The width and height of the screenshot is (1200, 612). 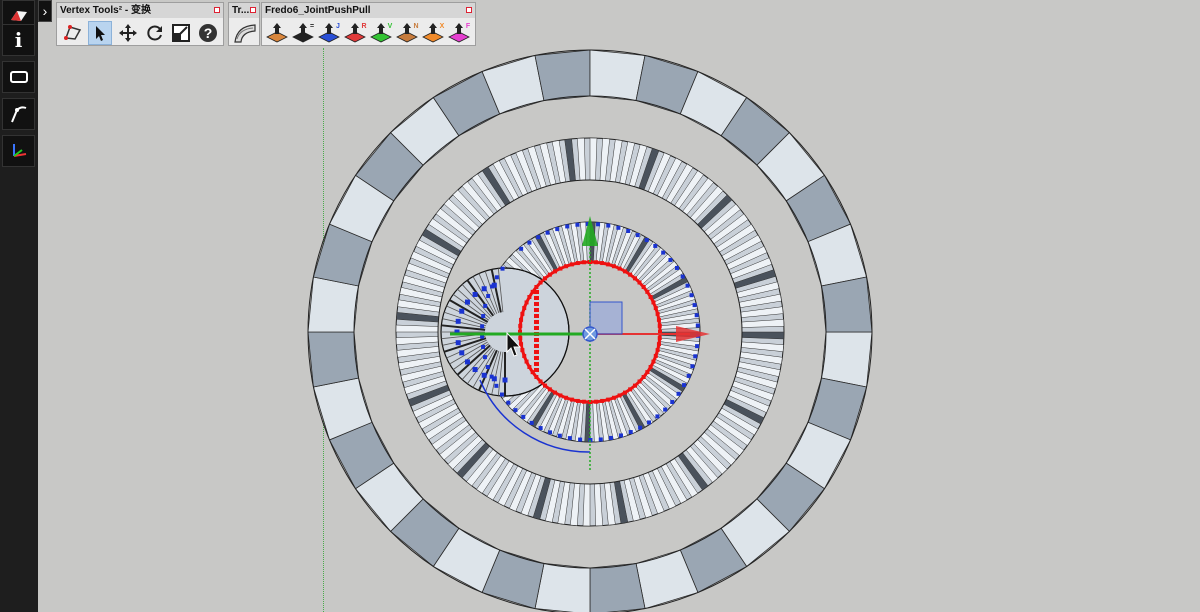 What do you see at coordinates (368, 10) in the screenshot?
I see `toolbar-title: Fredo6_JointPushPull` at bounding box center [368, 10].